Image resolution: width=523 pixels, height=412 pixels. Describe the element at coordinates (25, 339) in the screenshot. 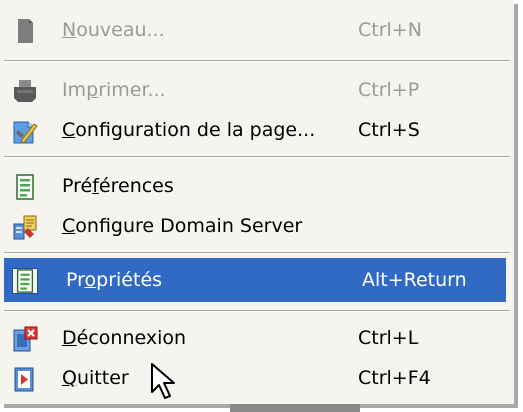

I see `logout-icon` at that location.